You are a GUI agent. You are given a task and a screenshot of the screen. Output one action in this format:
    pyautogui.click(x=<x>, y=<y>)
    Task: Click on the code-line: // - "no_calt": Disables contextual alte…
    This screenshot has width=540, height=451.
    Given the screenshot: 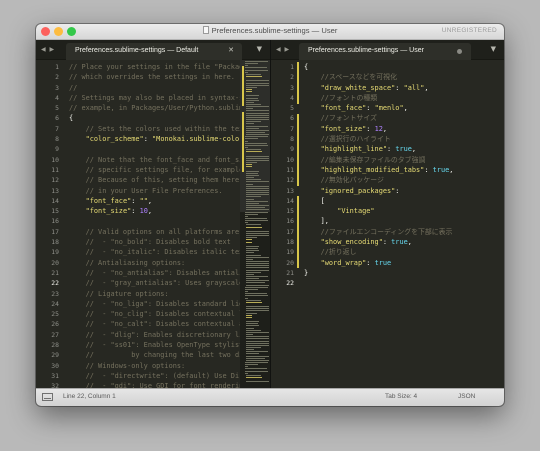 What is the action you would take?
    pyautogui.click(x=155, y=324)
    